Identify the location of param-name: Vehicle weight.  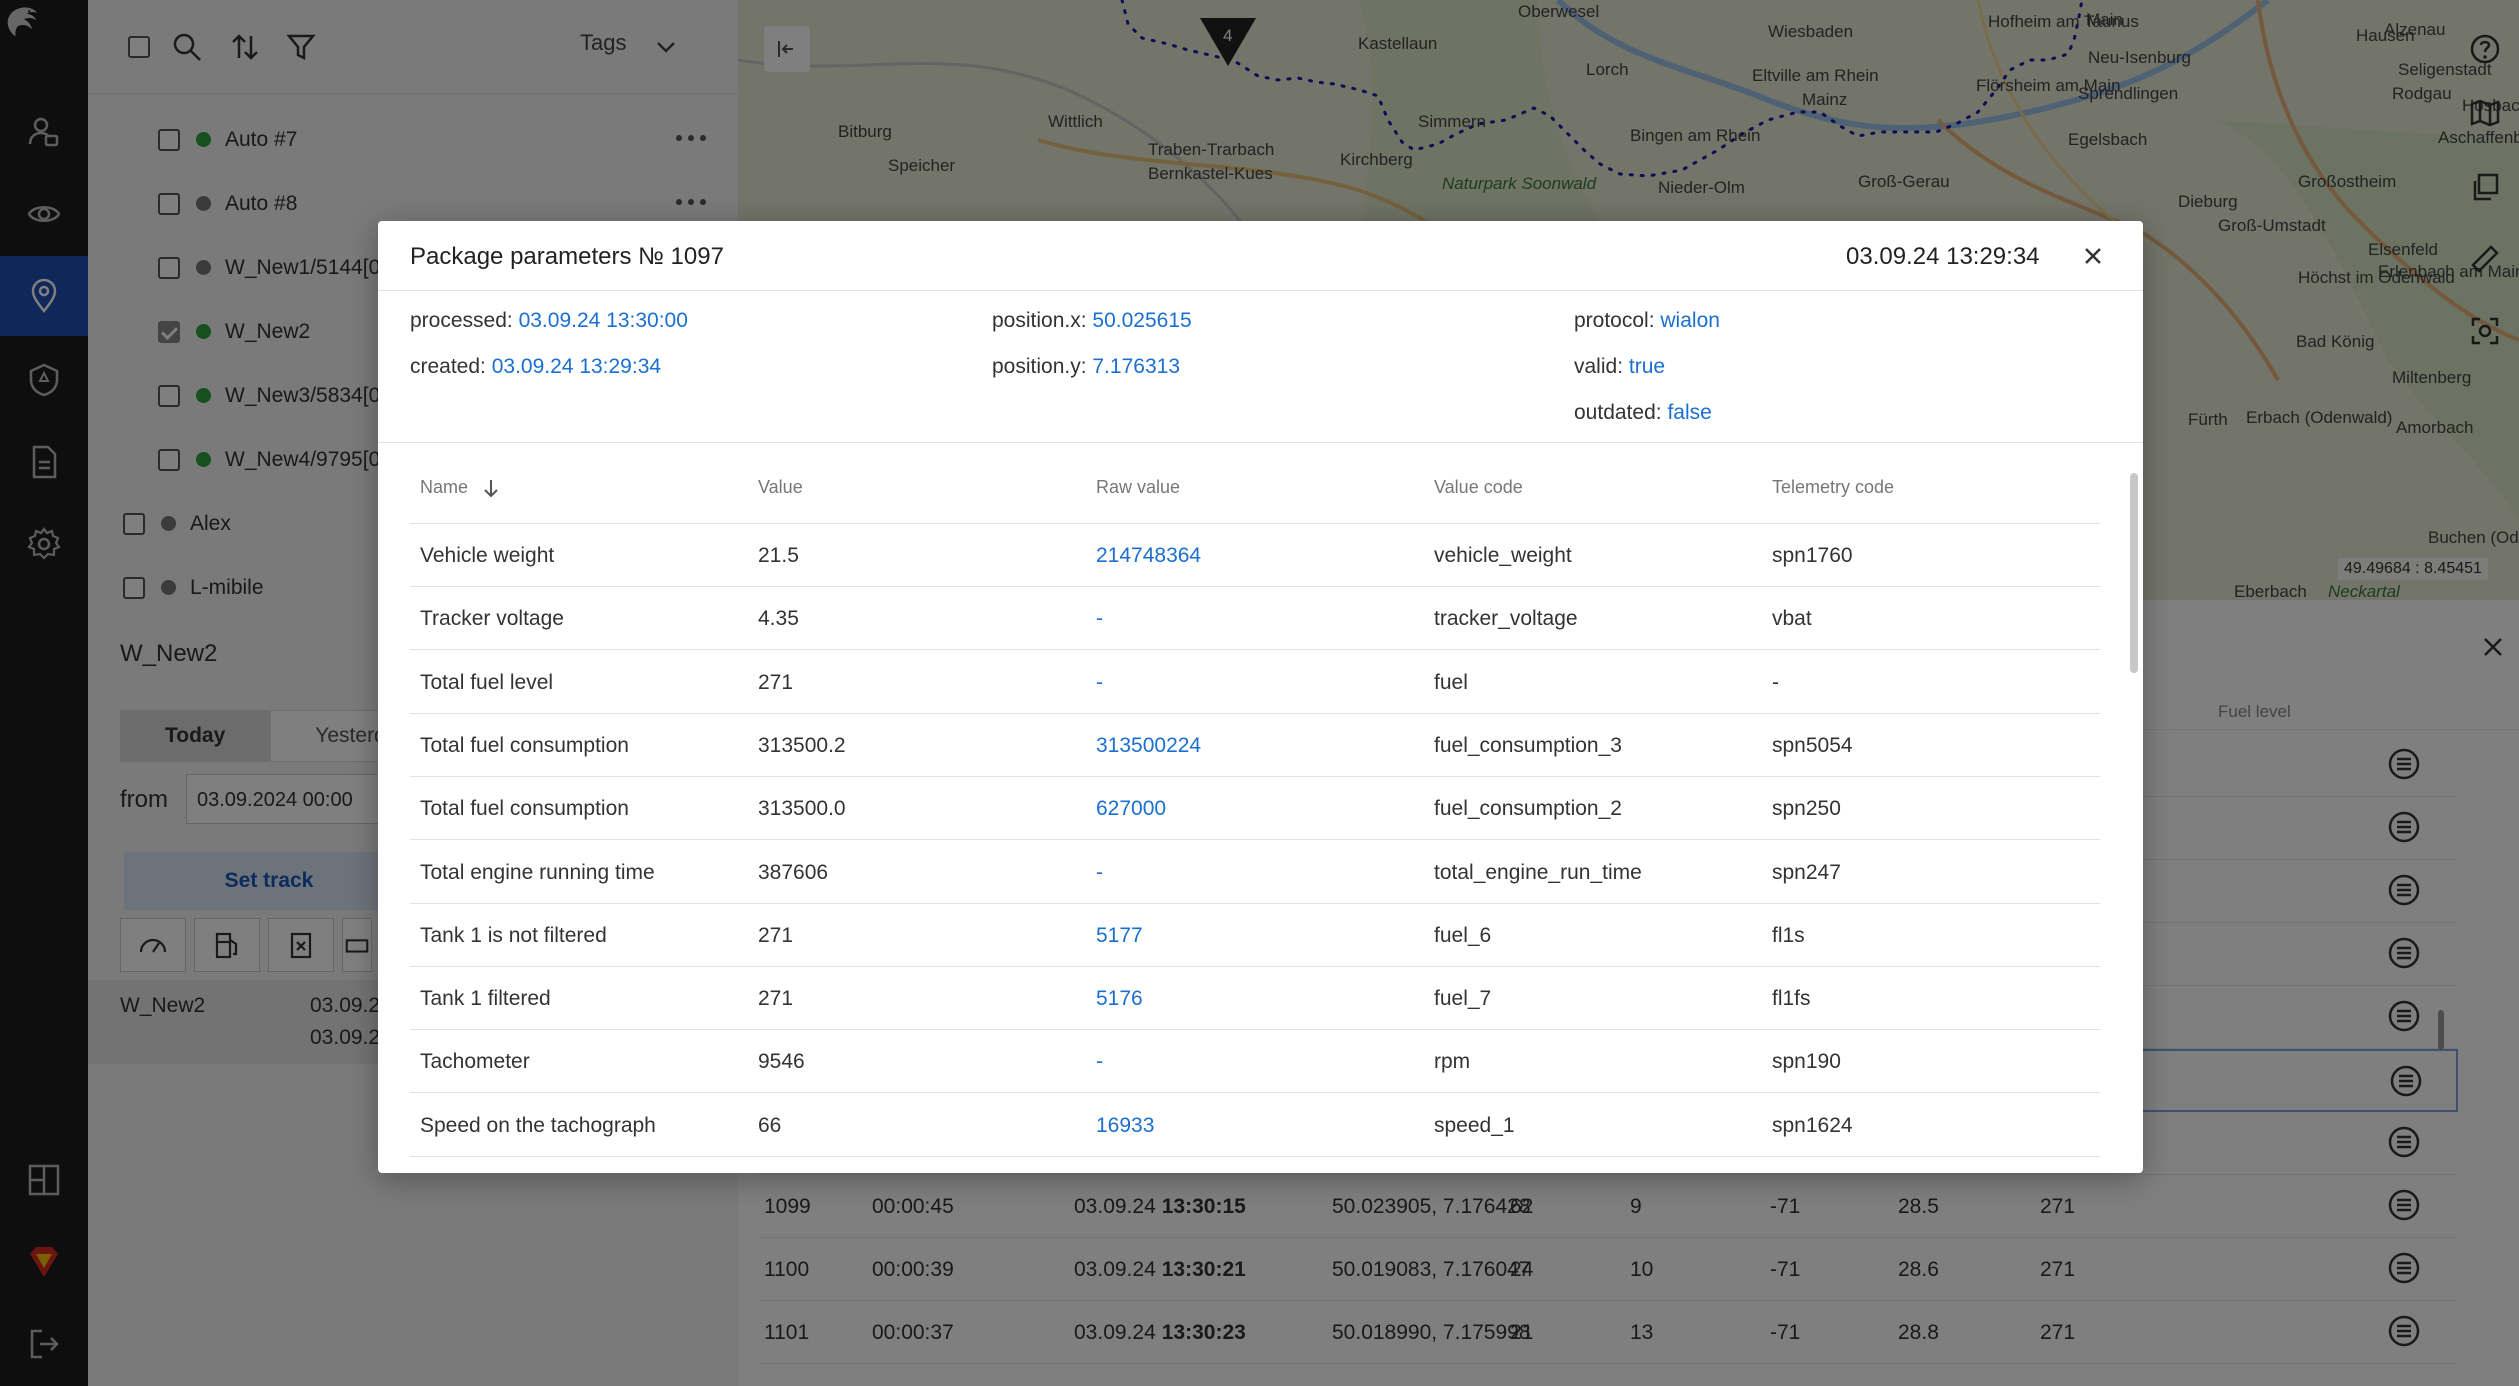
(487, 555).